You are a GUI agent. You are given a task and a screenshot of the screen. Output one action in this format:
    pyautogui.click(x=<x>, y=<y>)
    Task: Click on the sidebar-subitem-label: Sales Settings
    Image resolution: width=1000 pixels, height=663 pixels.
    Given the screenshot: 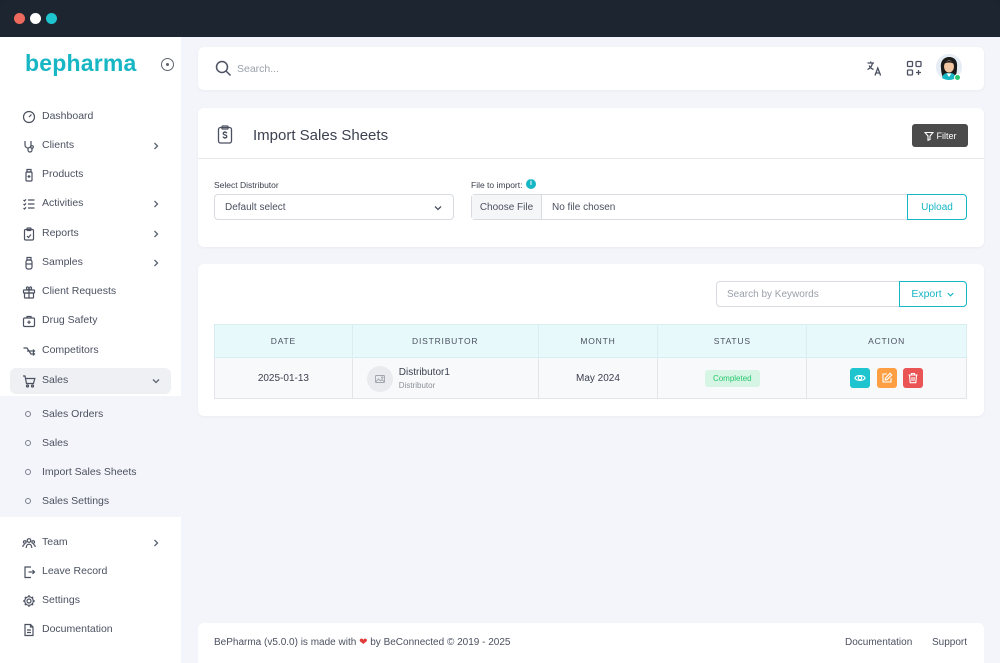 What is the action you would take?
    pyautogui.click(x=76, y=501)
    